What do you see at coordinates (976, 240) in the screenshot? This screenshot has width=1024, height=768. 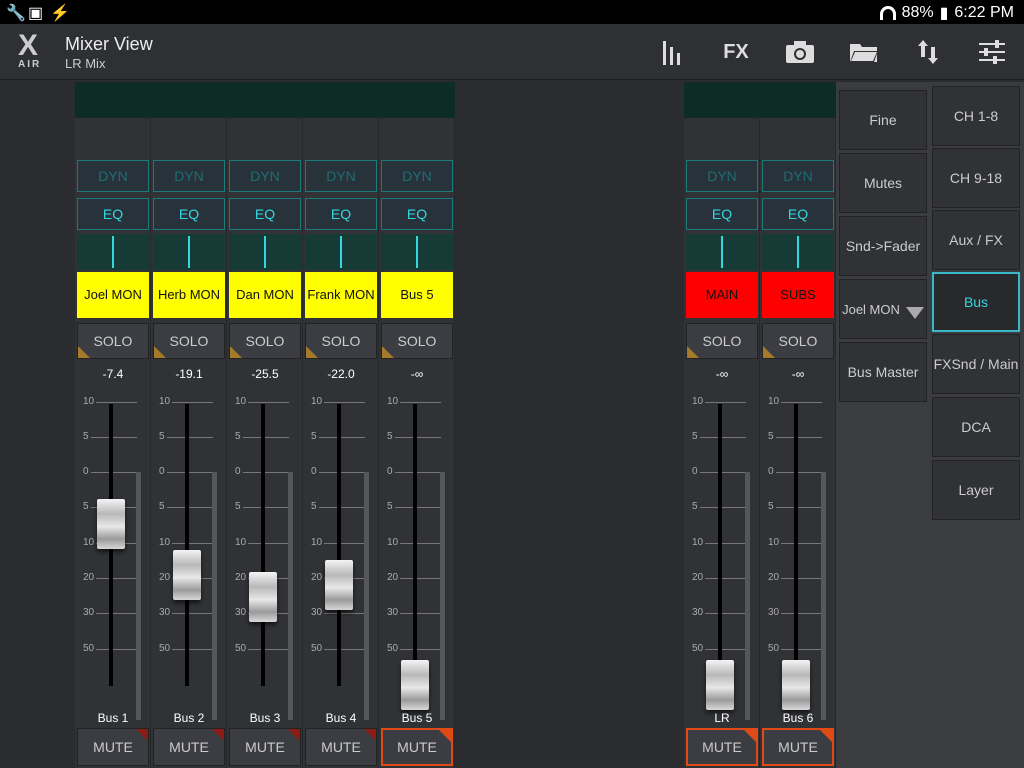 I see `layer-aux-fx: Aux / FX` at bounding box center [976, 240].